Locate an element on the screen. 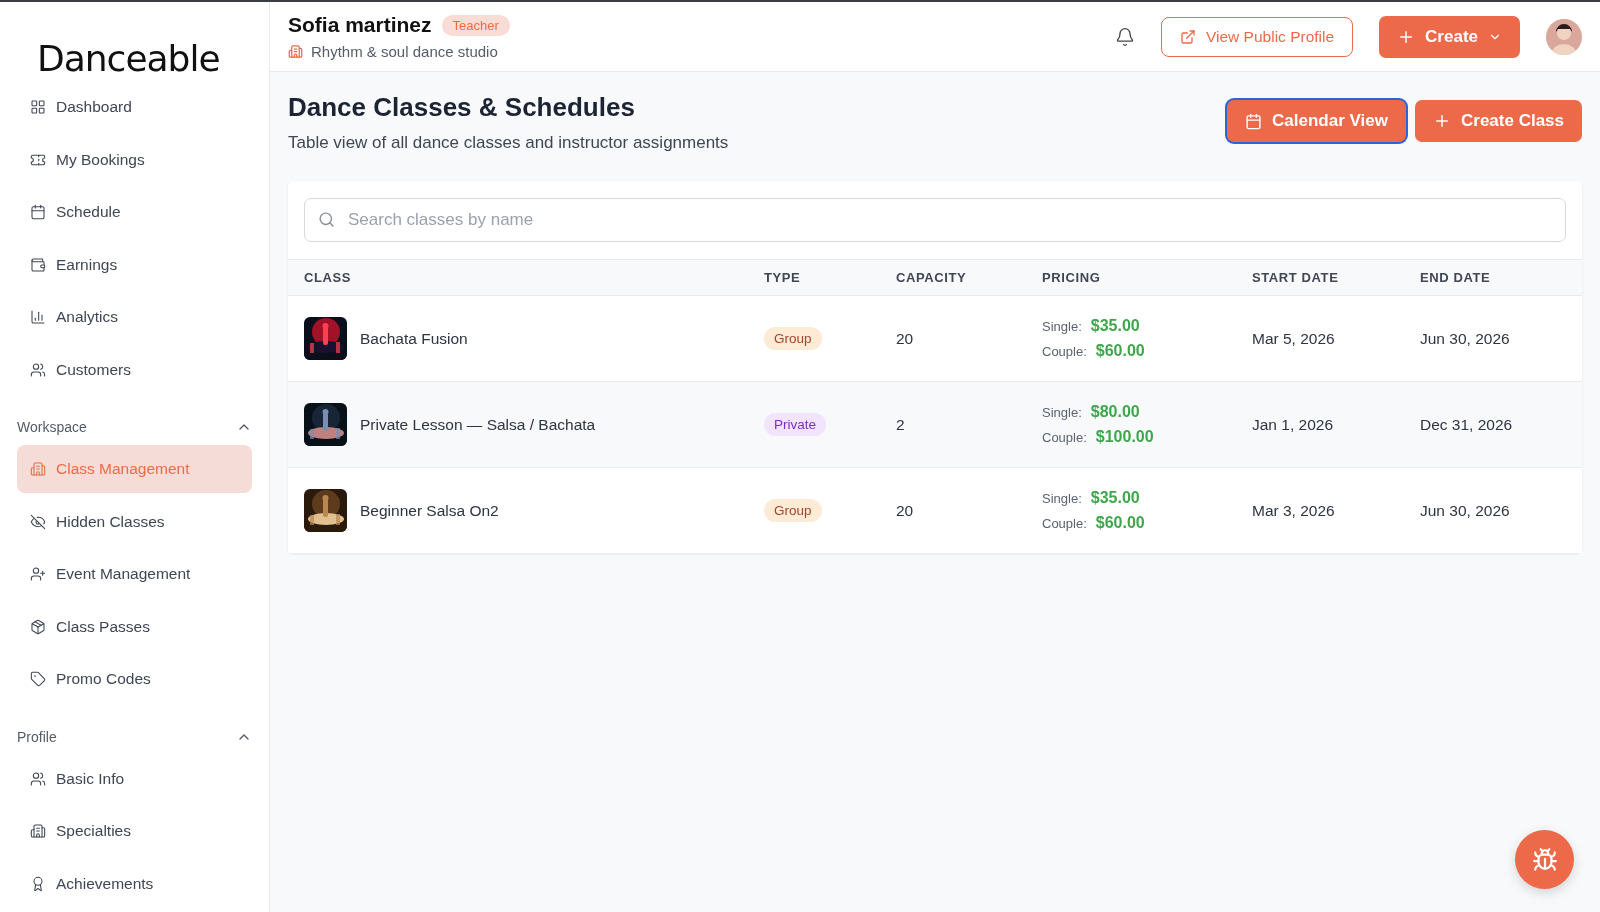 This screenshot has width=1600, height=912. sidebar-item-label: Analytics is located at coordinates (87, 317).